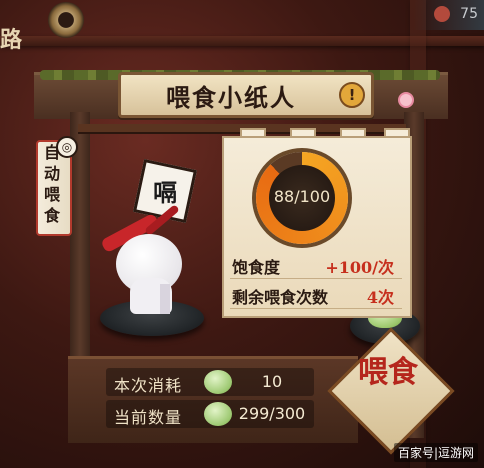 The height and width of the screenshot is (468, 484). What do you see at coordinates (388, 372) in the screenshot?
I see `feed-button-label: 喂食` at bounding box center [388, 372].